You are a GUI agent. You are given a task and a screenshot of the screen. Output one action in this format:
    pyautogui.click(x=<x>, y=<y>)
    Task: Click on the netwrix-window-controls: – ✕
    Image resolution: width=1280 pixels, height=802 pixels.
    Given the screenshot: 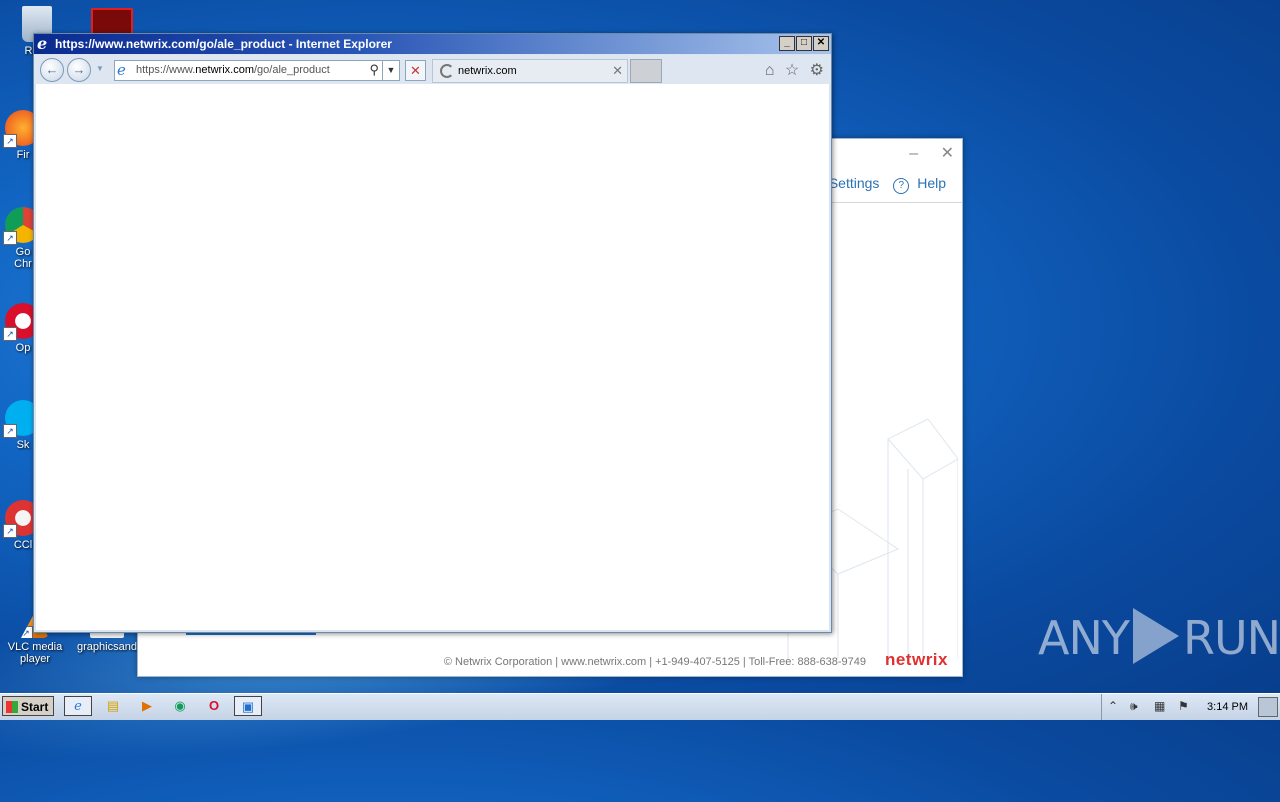 What is the action you would take?
    pyautogui.click(x=922, y=153)
    